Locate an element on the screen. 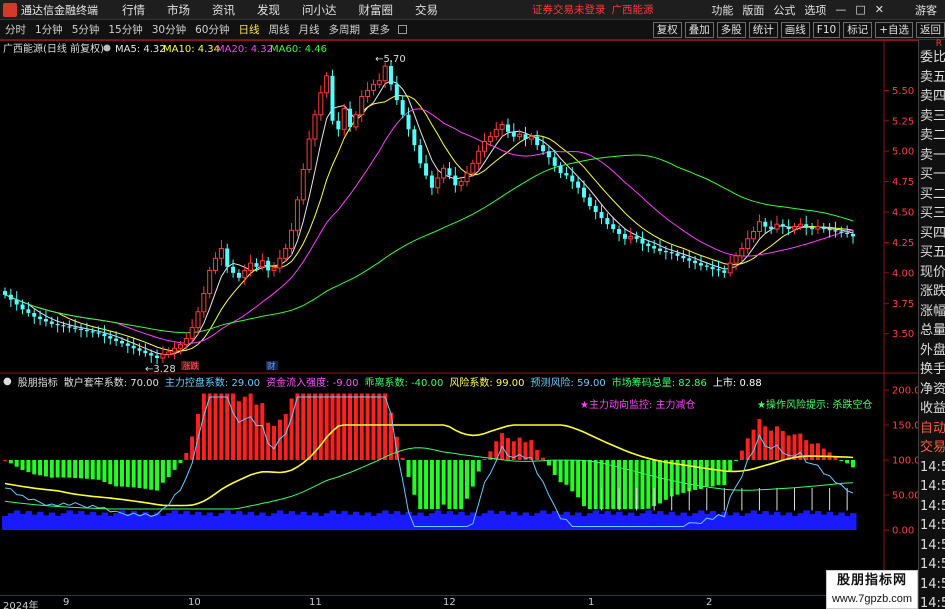 This screenshot has height=609, width=945. toolbar-button-4: 画线 is located at coordinates (795, 29).